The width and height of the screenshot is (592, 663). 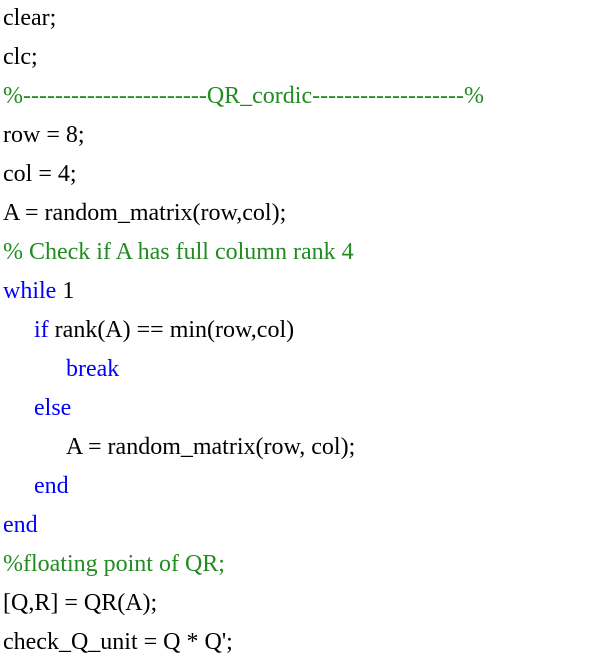 I want to click on keyword-token: if, so click(x=41, y=330).